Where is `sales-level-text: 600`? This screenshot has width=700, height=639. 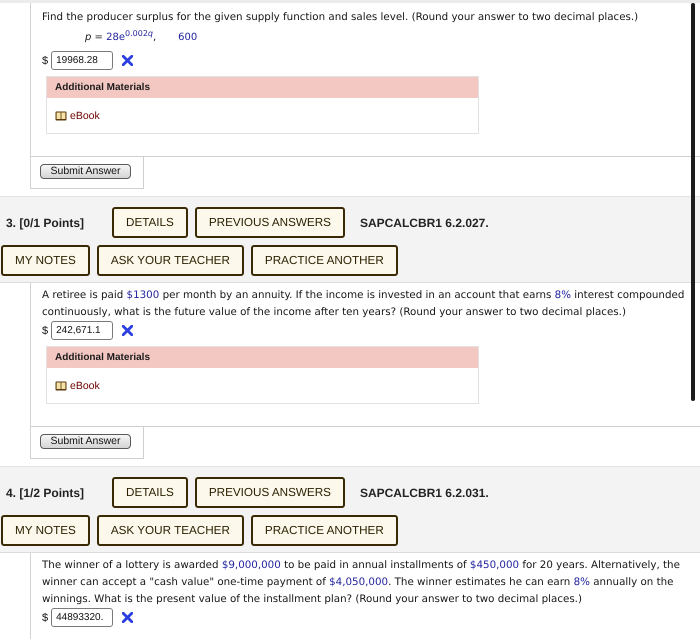 sales-level-text: 600 is located at coordinates (188, 38).